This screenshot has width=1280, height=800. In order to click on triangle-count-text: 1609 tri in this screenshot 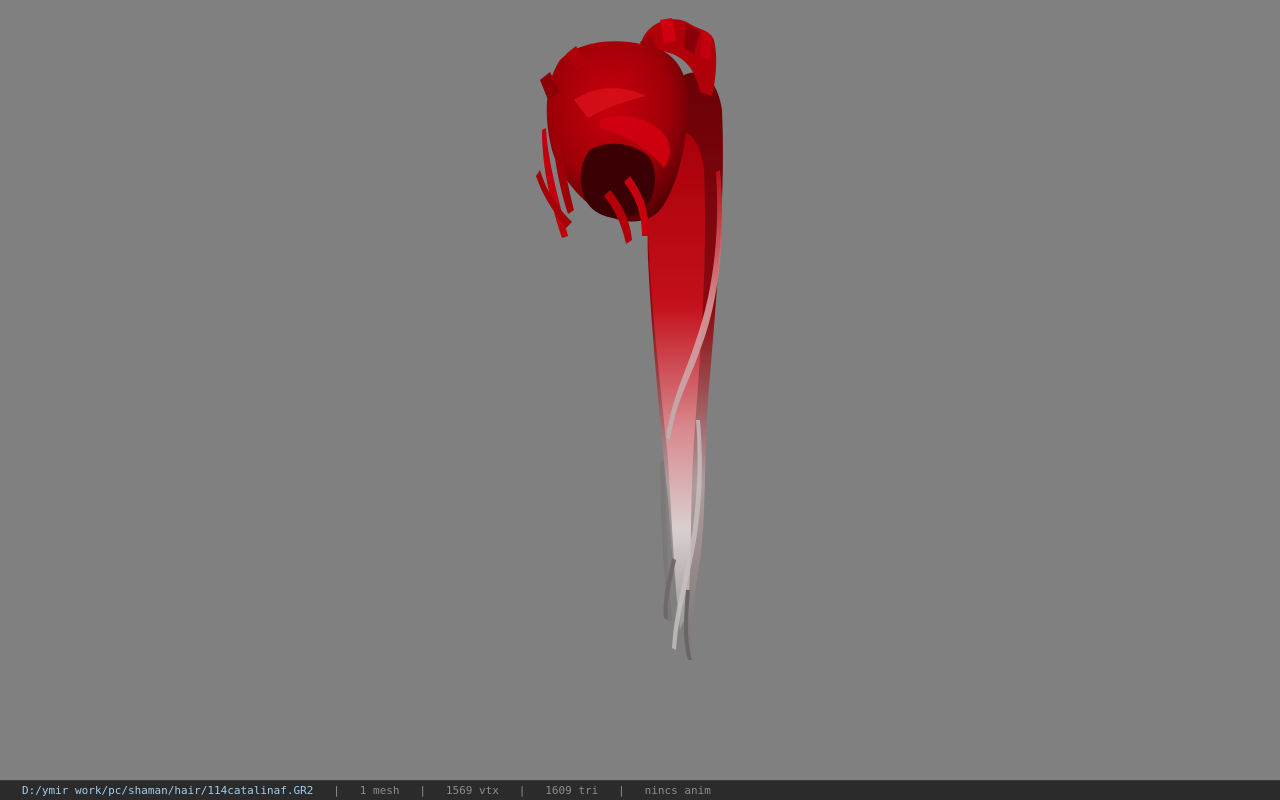, I will do `click(572, 790)`.